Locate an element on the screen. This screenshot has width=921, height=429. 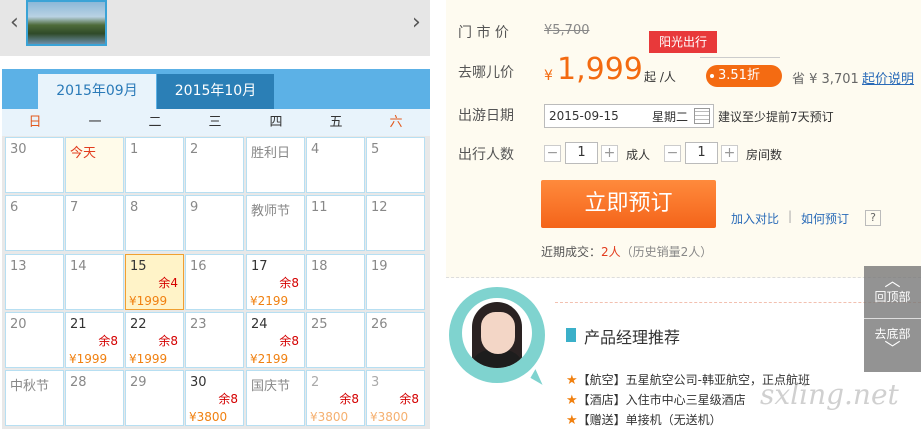
room-plus-button: + is located at coordinates (729, 153).